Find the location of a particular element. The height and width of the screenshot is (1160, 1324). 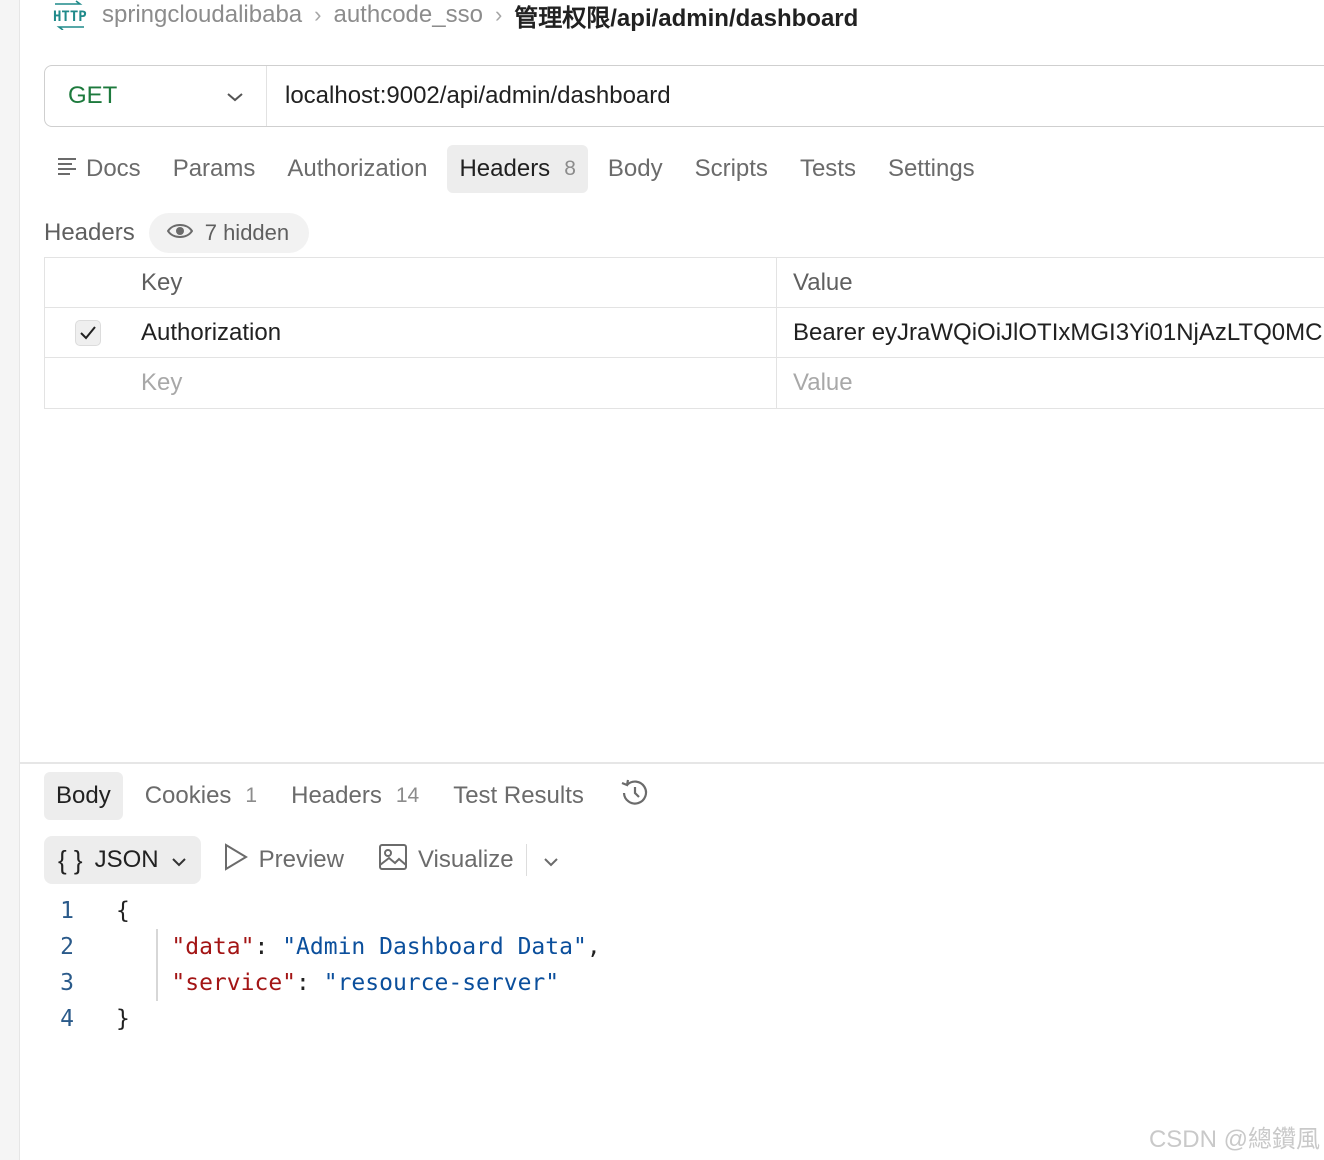

format-label: JSON is located at coordinates (126, 859).